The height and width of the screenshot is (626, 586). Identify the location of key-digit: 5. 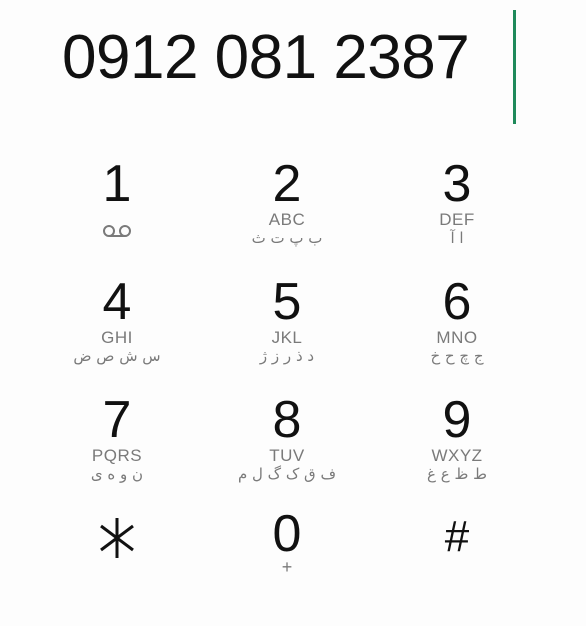
(287, 302).